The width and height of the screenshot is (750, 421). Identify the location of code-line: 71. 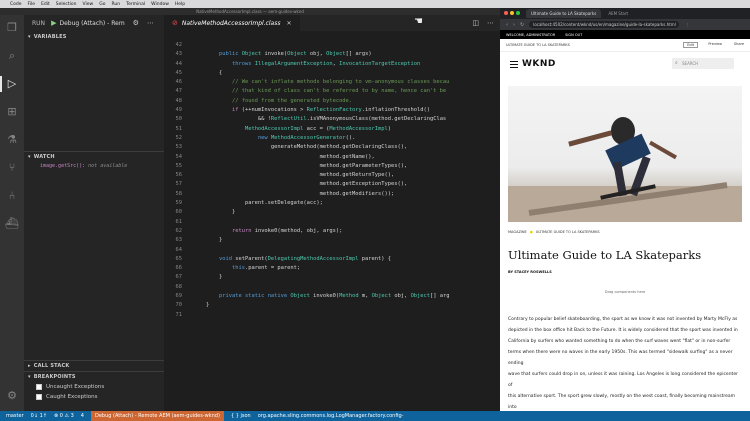
(332, 315).